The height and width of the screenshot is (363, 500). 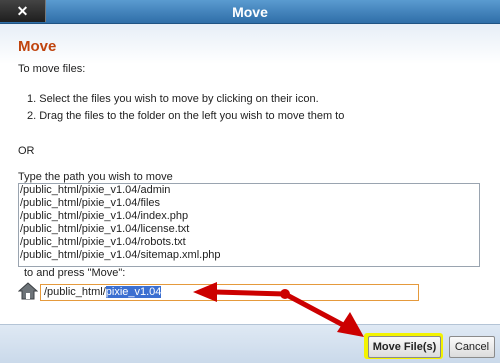 I want to click on press-instruction: to and press "Move":, so click(x=75, y=273).